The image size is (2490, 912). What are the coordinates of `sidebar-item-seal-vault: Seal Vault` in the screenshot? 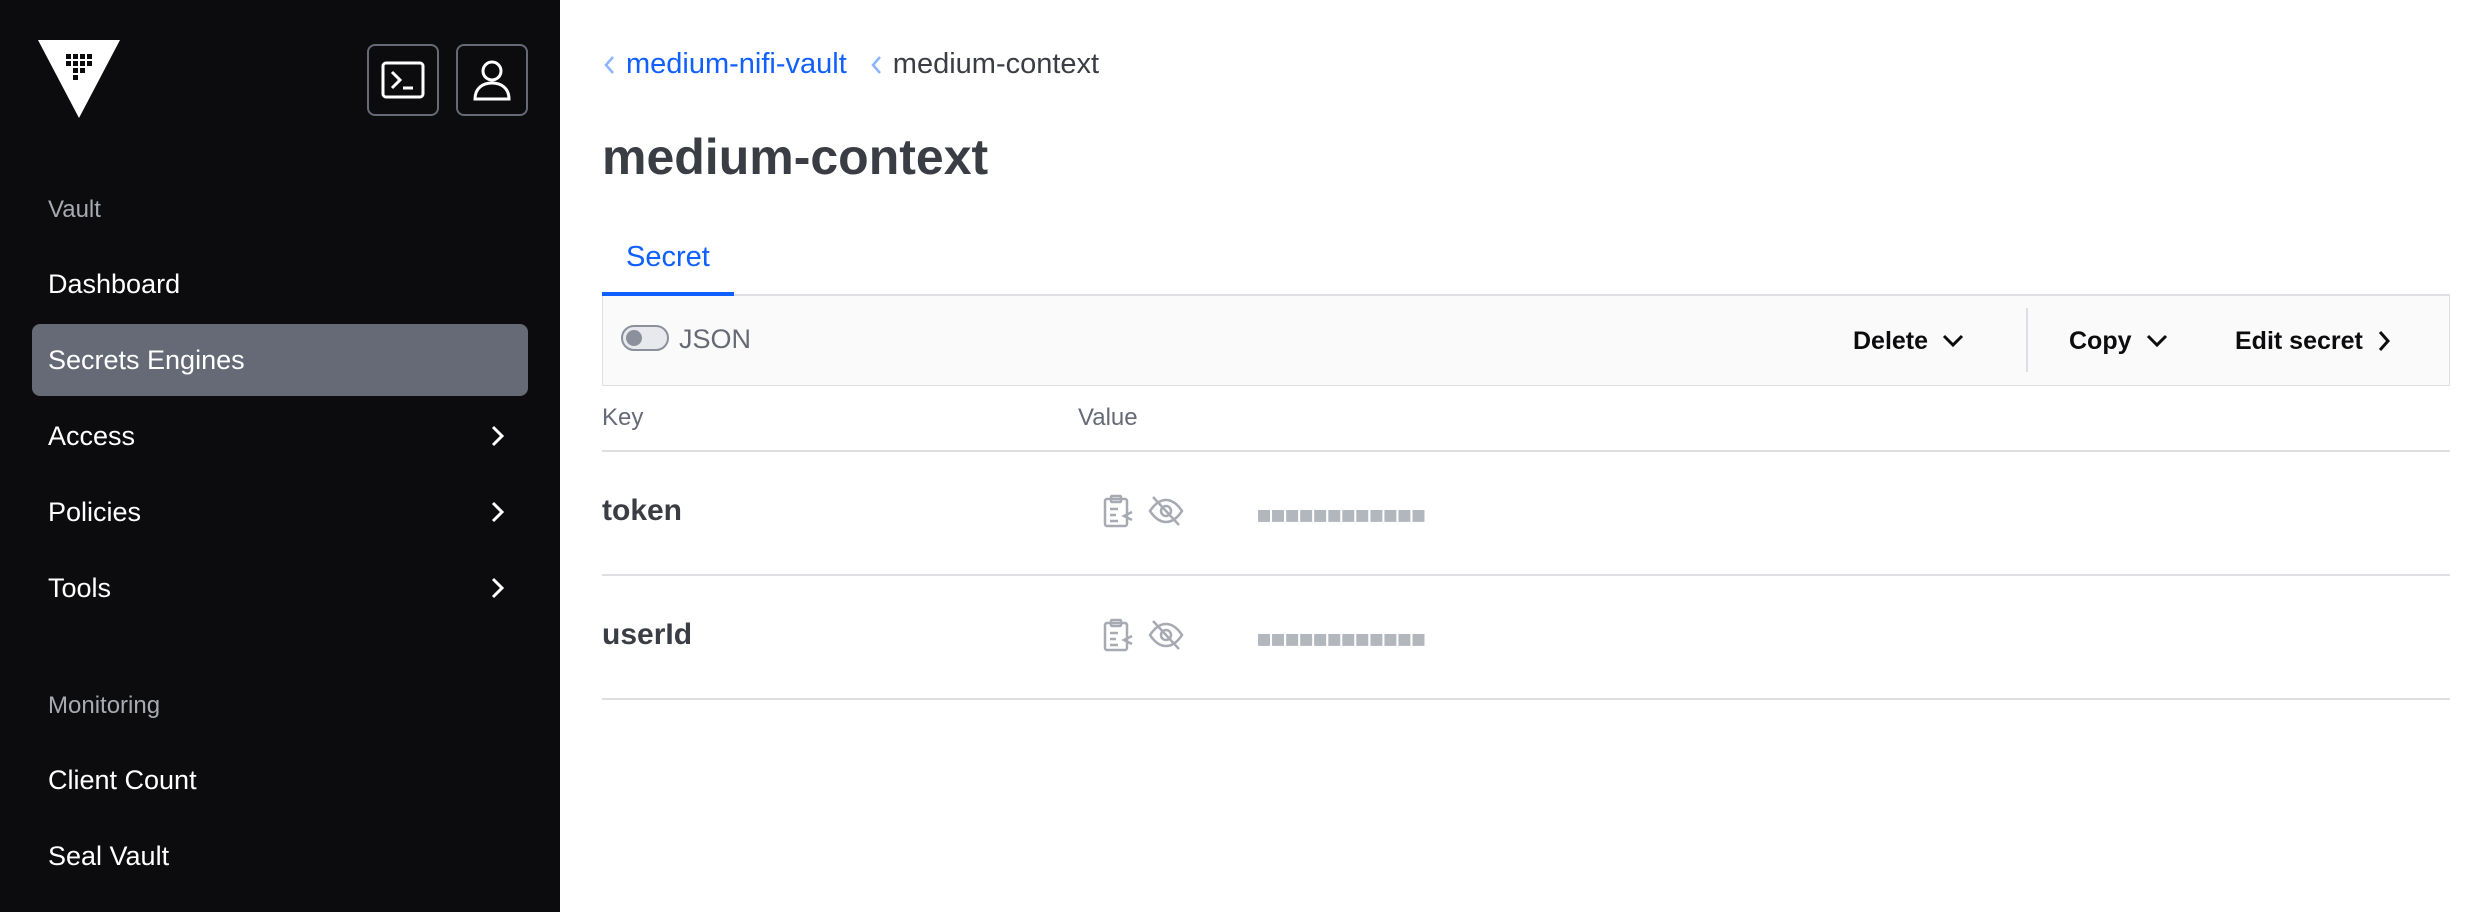 It's located at (280, 856).